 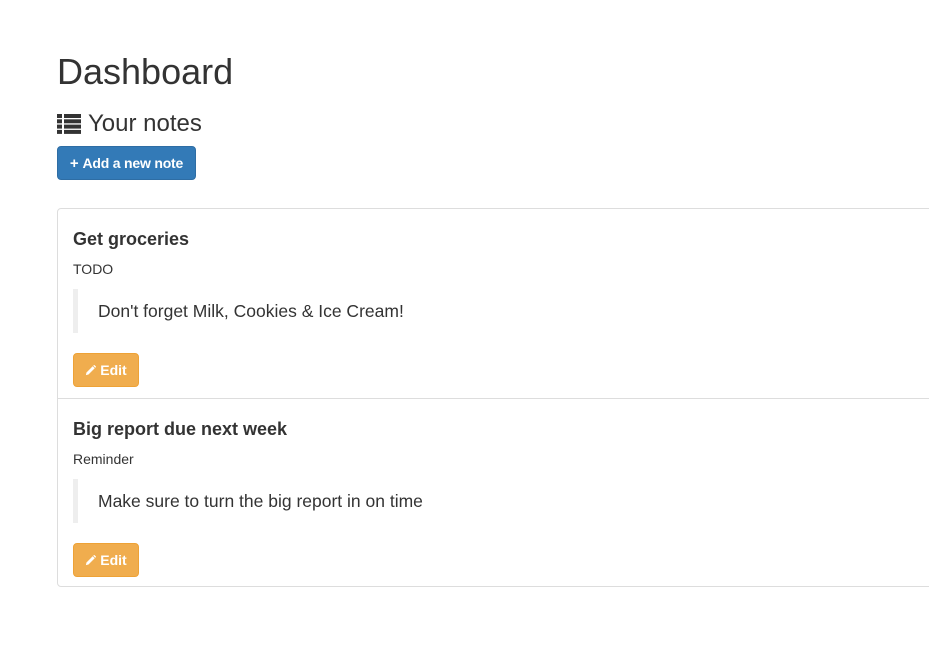 I want to click on note-title: Big report due next week, so click(x=180, y=429).